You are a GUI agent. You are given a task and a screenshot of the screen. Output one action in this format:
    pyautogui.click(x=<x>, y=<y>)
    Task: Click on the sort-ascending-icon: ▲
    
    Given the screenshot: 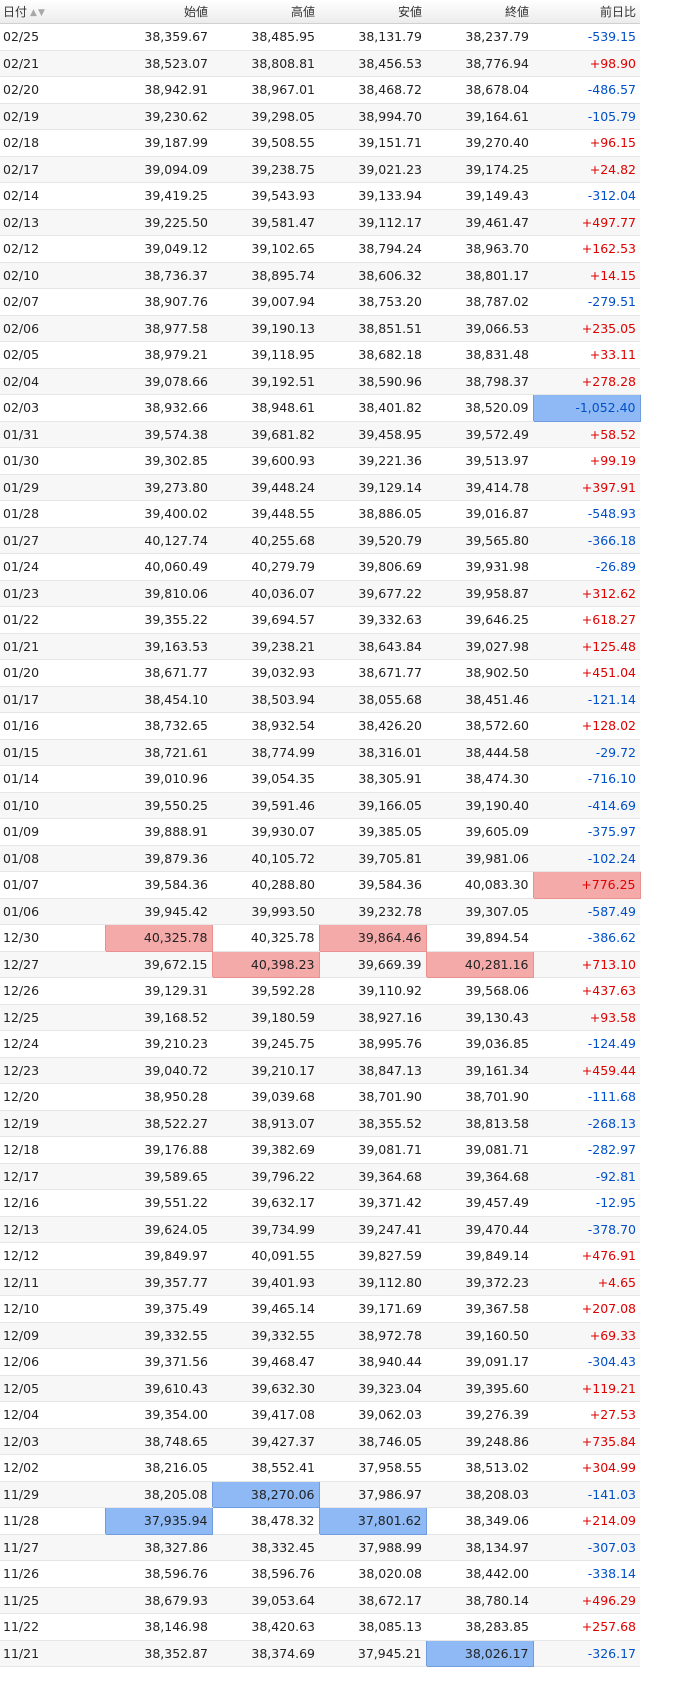 What is the action you would take?
    pyautogui.click(x=34, y=13)
    